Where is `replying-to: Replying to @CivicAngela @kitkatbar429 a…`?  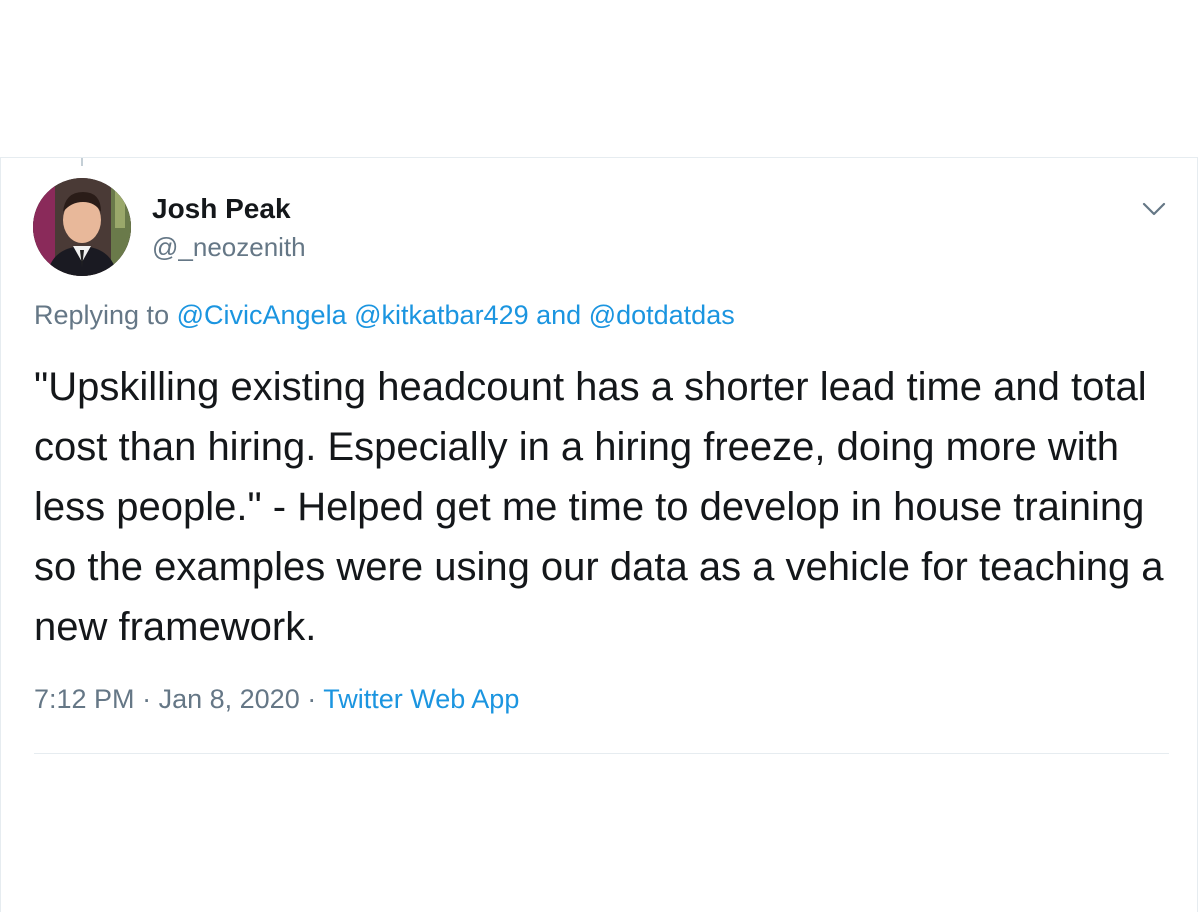 replying-to: Replying to @CivicAngela @kitkatbar429 a… is located at coordinates (384, 315).